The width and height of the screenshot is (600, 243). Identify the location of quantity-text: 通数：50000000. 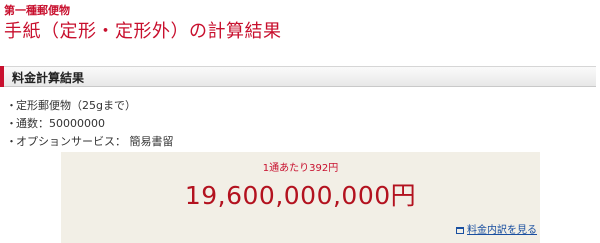
(60, 123).